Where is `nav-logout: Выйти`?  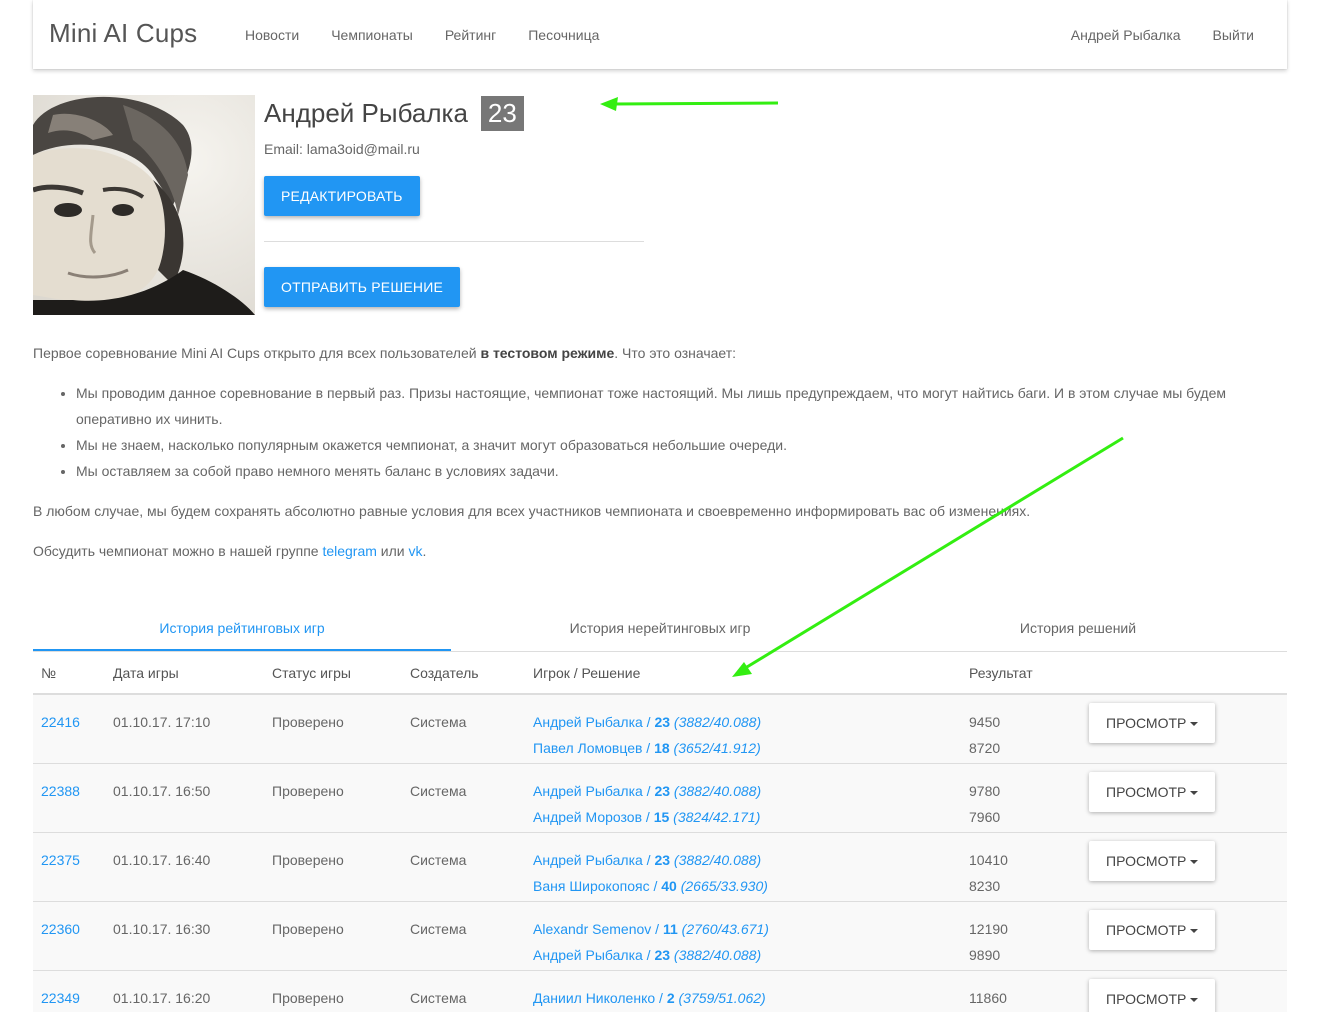
nav-logout: Выйти is located at coordinates (1233, 35).